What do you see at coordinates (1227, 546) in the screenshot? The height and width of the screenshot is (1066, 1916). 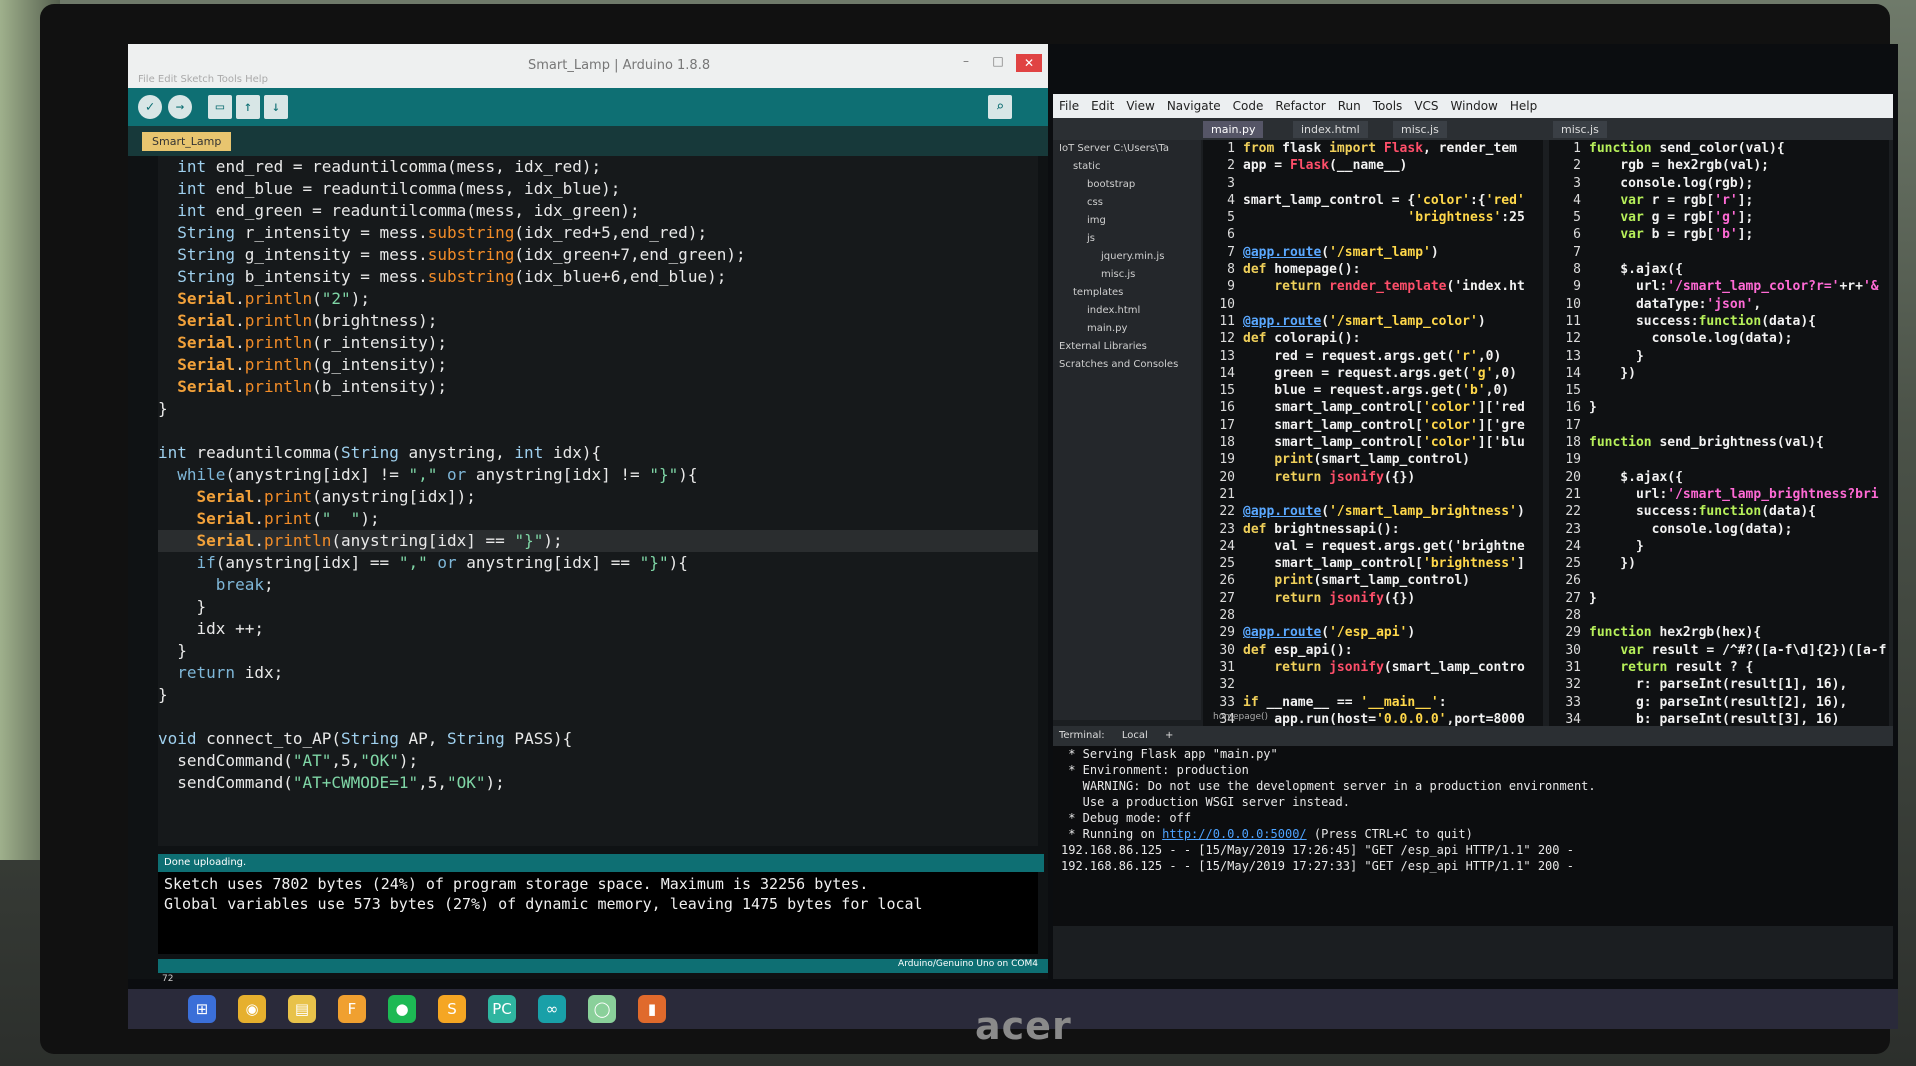 I see `line-number: 24` at bounding box center [1227, 546].